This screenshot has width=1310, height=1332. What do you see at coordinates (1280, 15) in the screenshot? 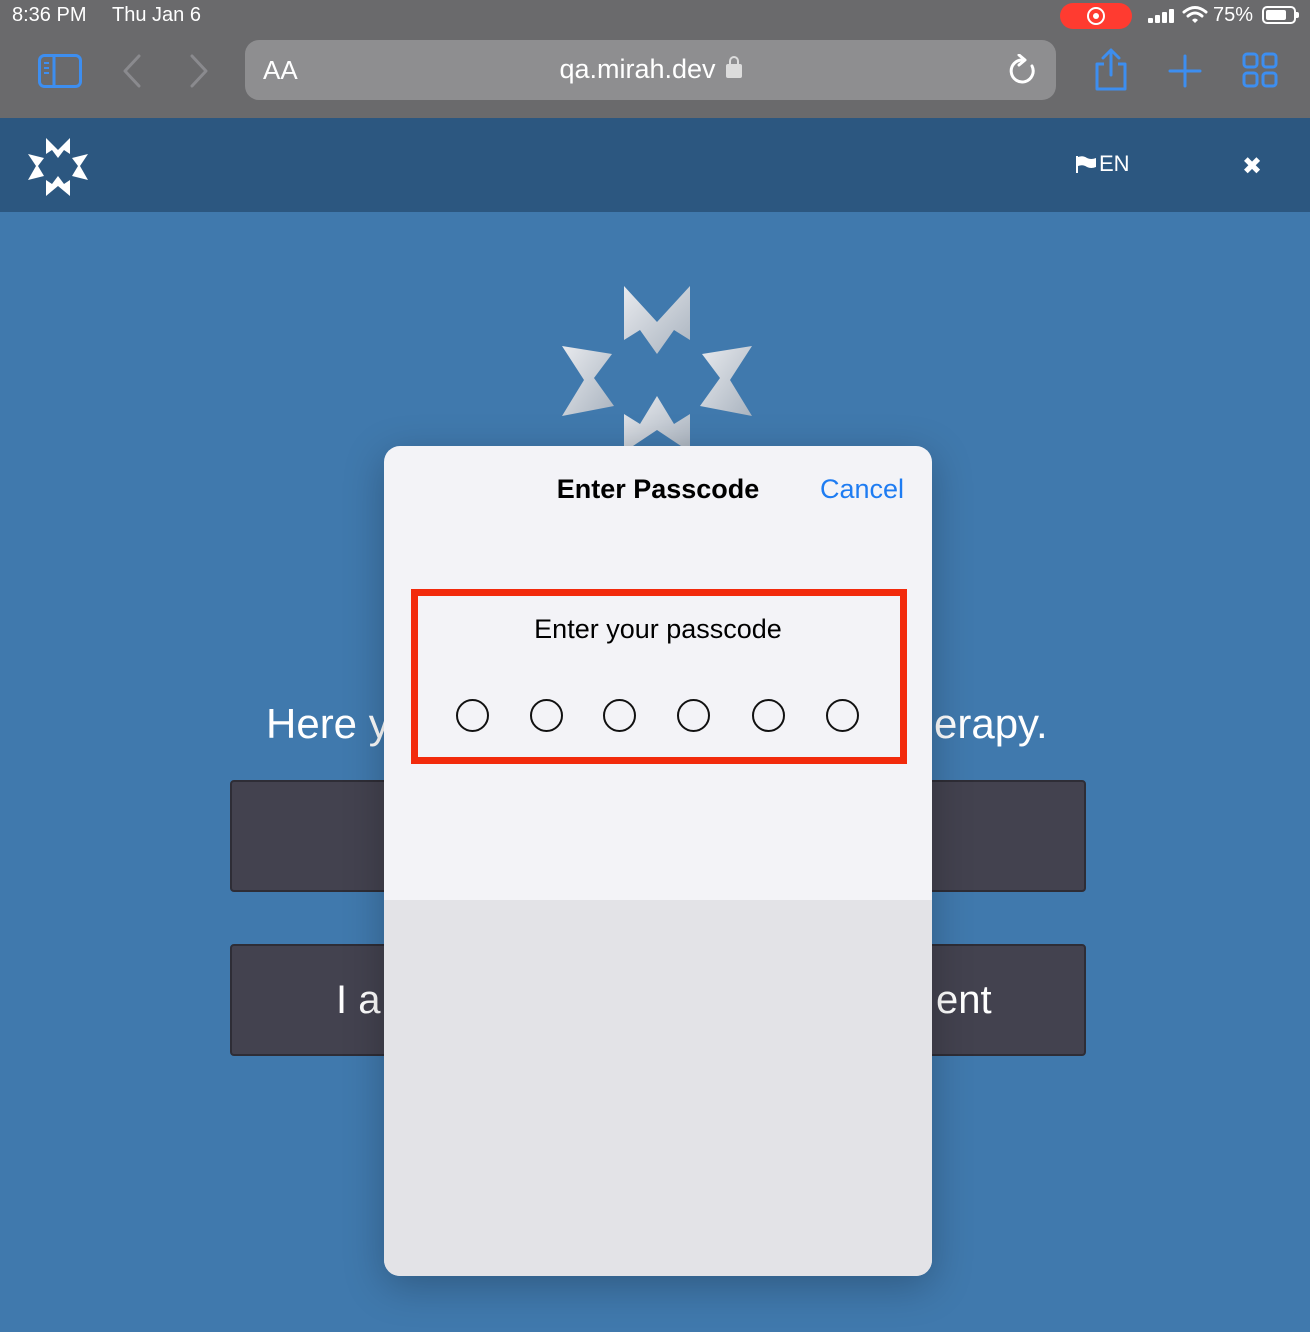
I see `battery-icon` at bounding box center [1280, 15].